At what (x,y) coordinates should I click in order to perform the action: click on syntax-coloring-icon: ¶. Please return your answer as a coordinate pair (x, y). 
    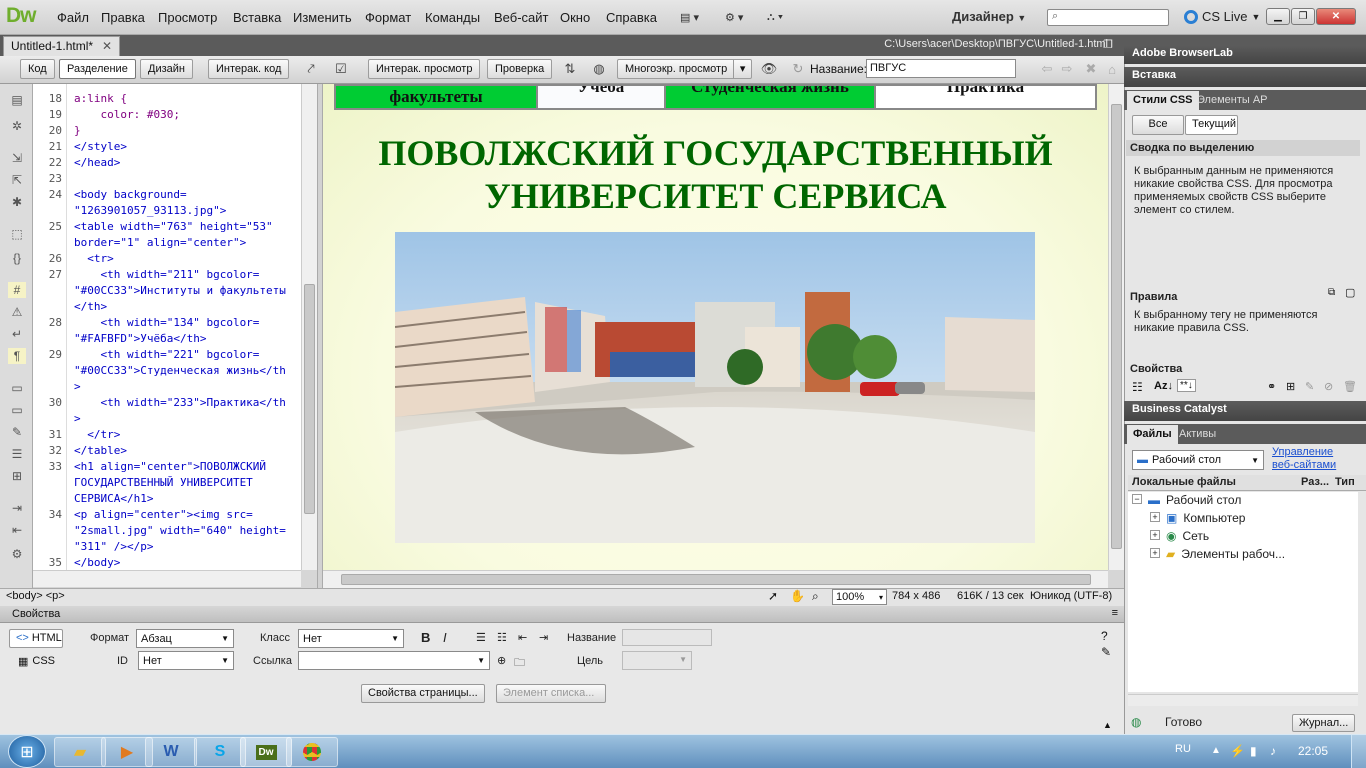
    Looking at the image, I should click on (17, 356).